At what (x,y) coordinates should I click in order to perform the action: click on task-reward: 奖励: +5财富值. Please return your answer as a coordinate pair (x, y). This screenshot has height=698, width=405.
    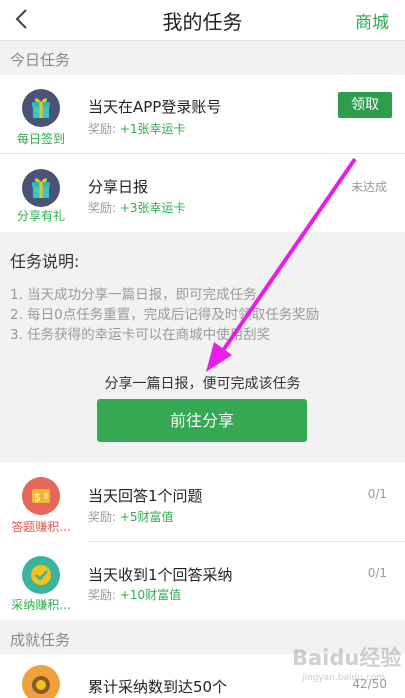
    Looking at the image, I should click on (131, 517).